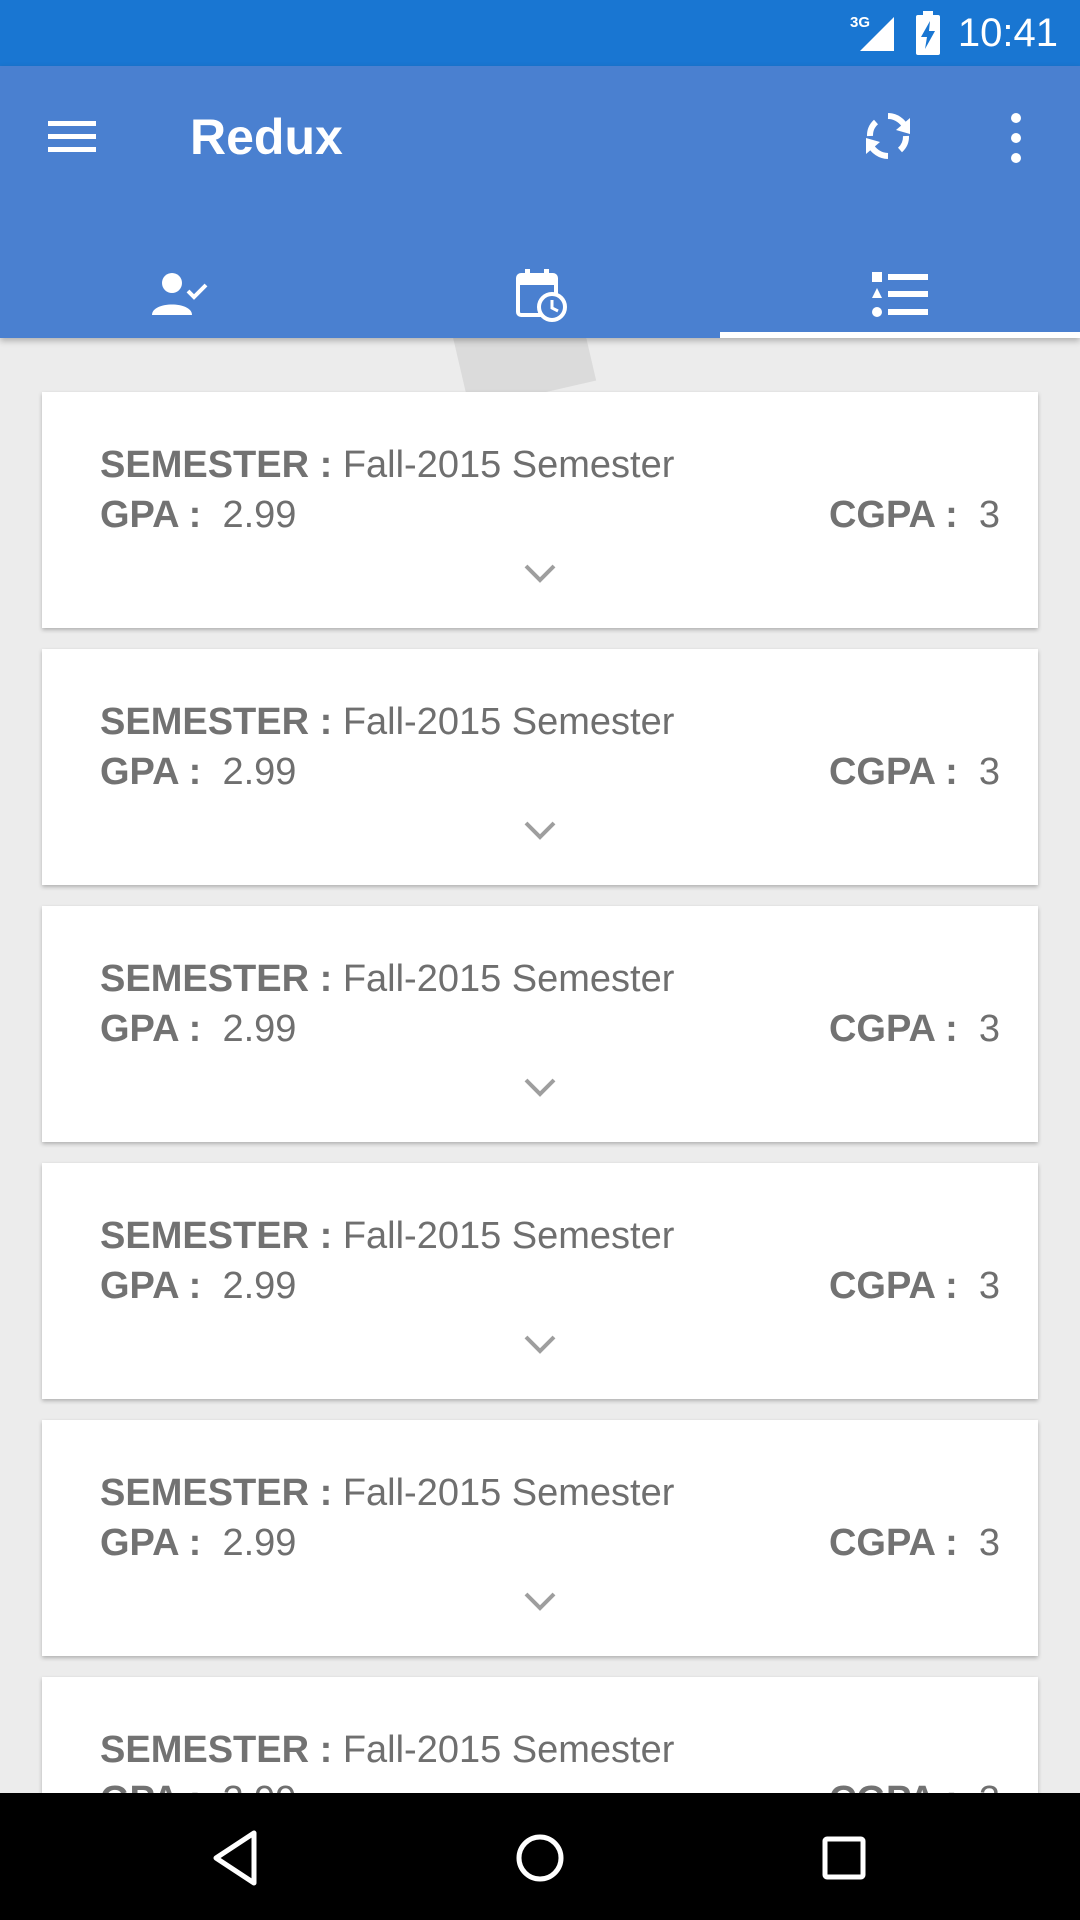 This screenshot has width=1080, height=1920. Describe the element at coordinates (860, 22) in the screenshot. I see `network-type-label: 3G` at that location.